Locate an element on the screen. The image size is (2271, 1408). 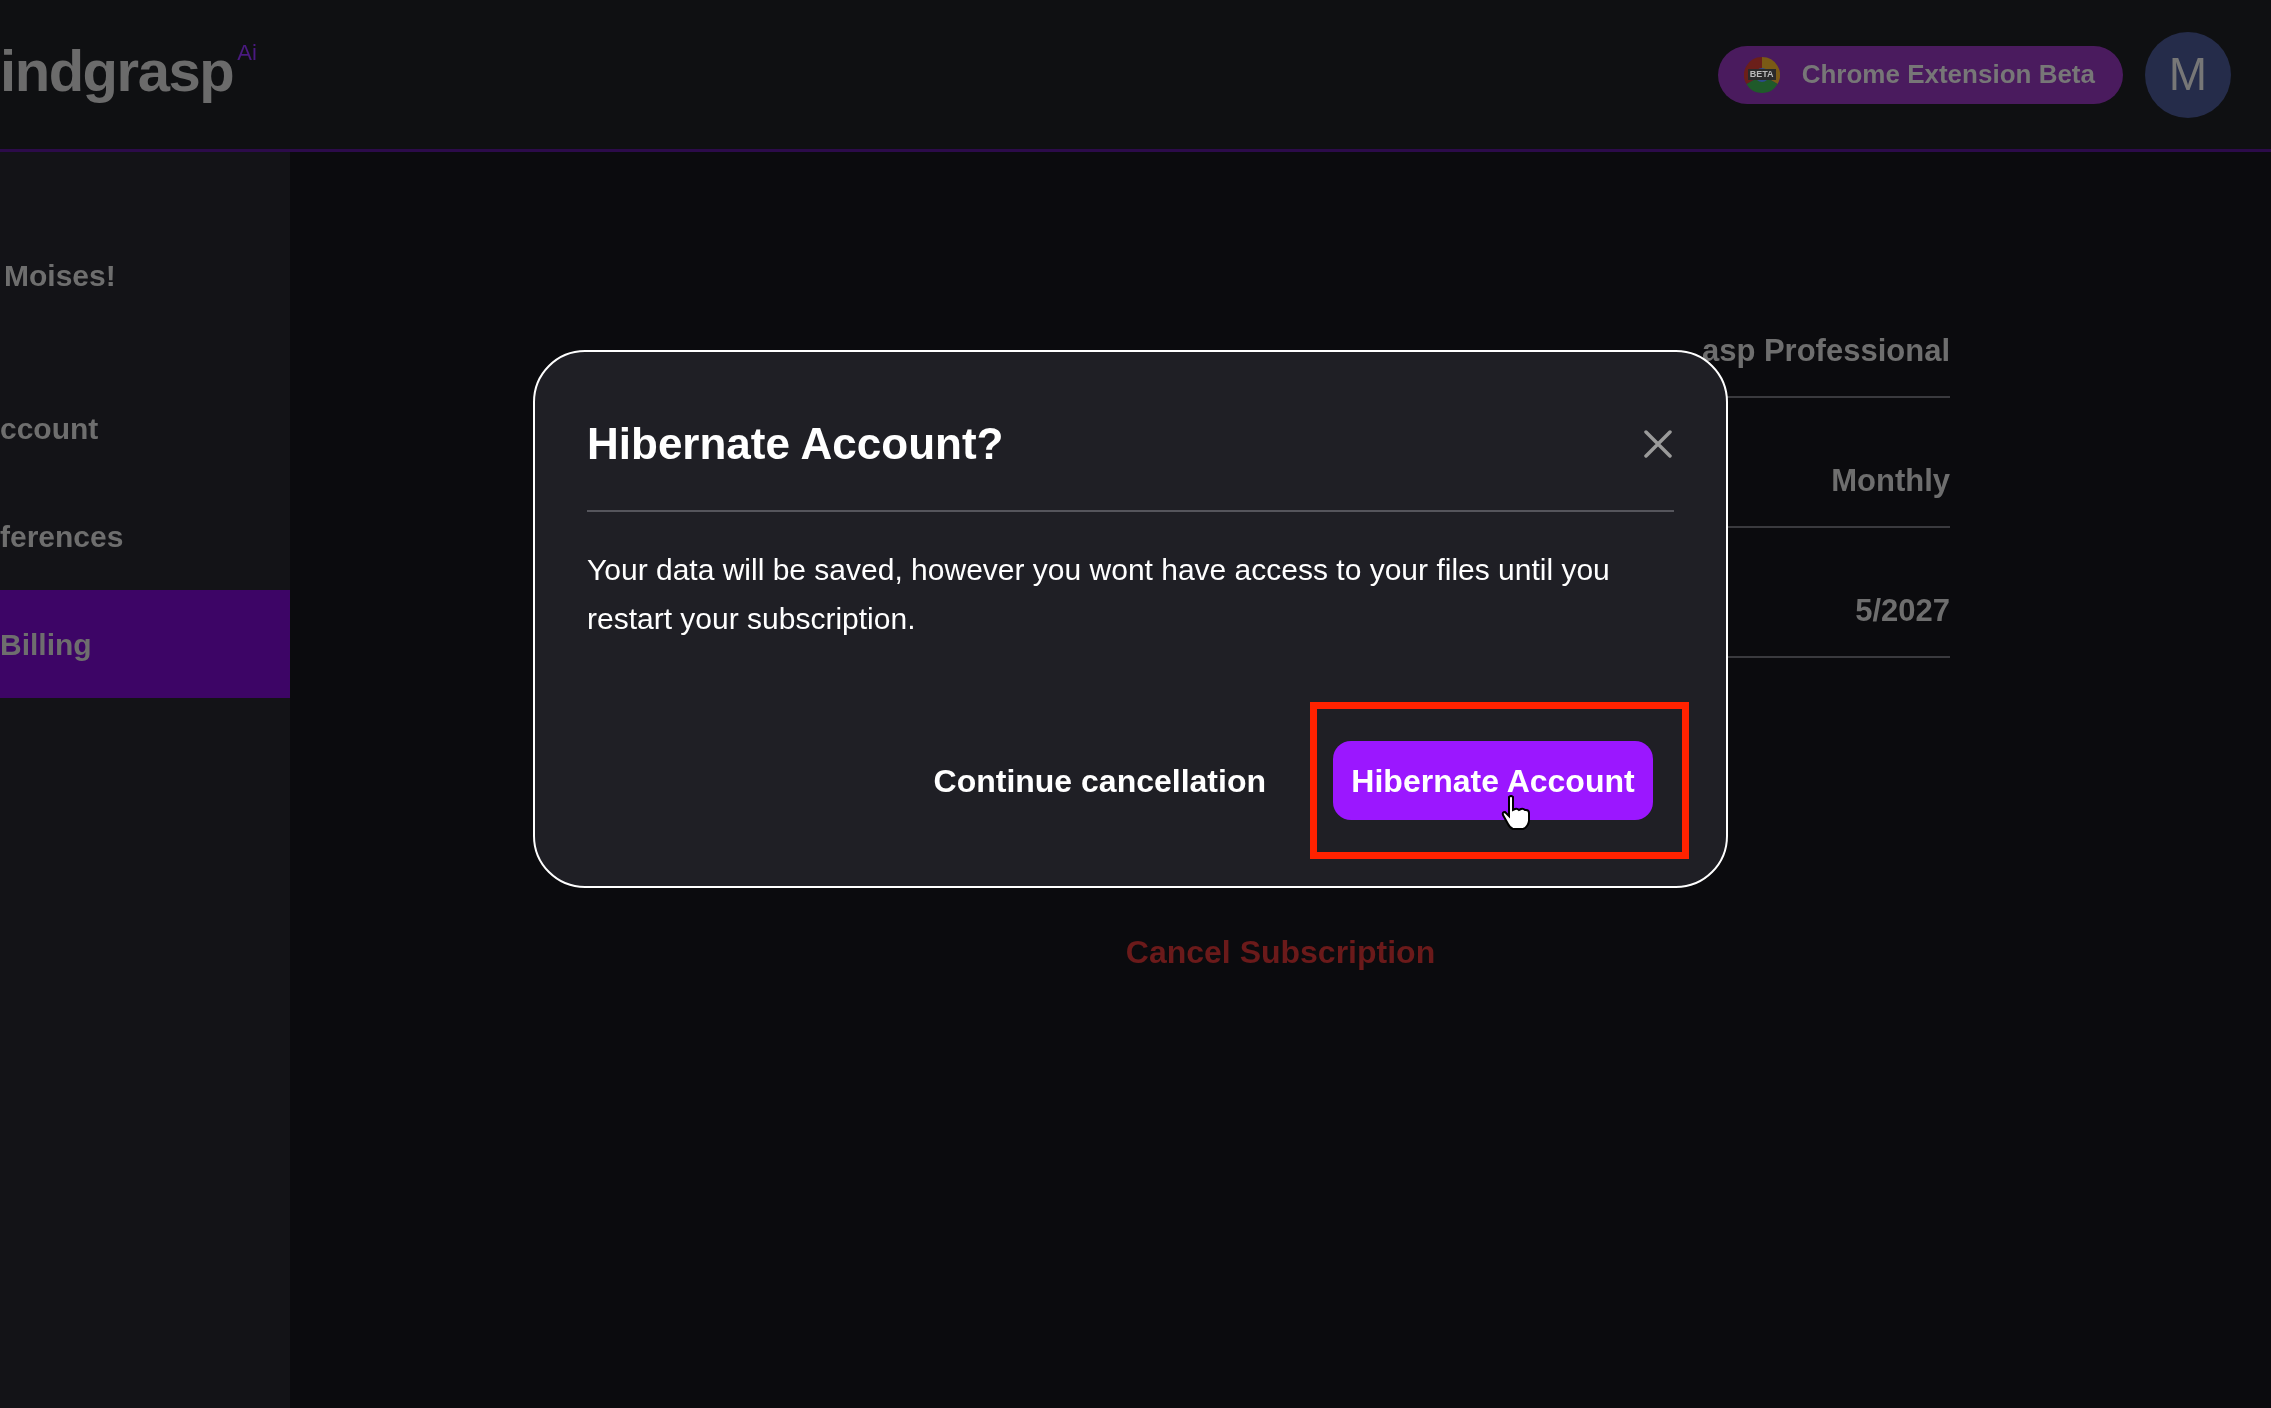
sidebar-item: ferences is located at coordinates (145, 536).